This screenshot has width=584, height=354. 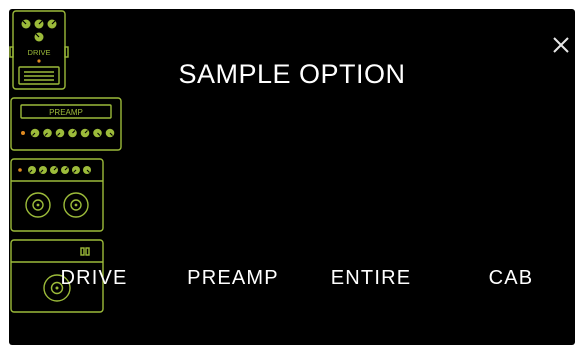 What do you see at coordinates (66, 112) in the screenshot?
I see `preamp-display-text: PREAMP` at bounding box center [66, 112].